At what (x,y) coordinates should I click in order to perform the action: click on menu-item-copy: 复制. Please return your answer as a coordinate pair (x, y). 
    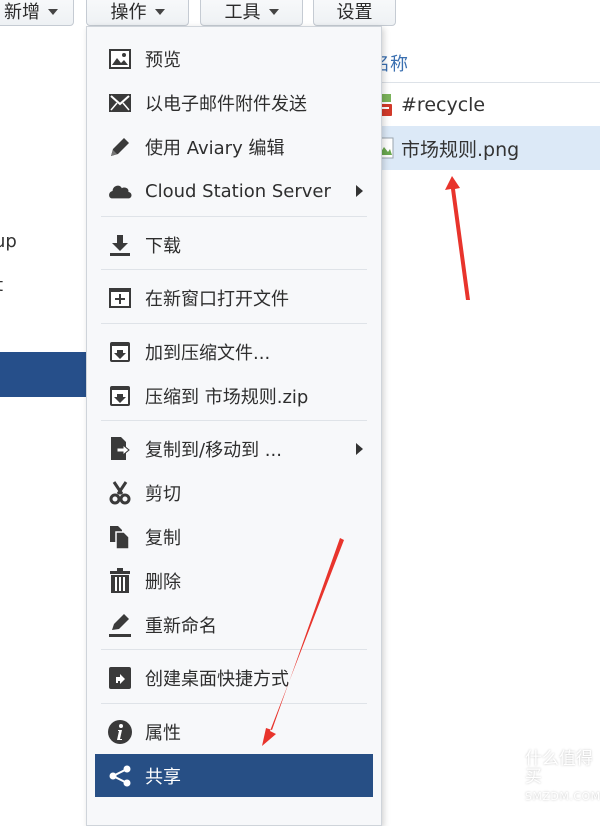
    Looking at the image, I should click on (234, 537).